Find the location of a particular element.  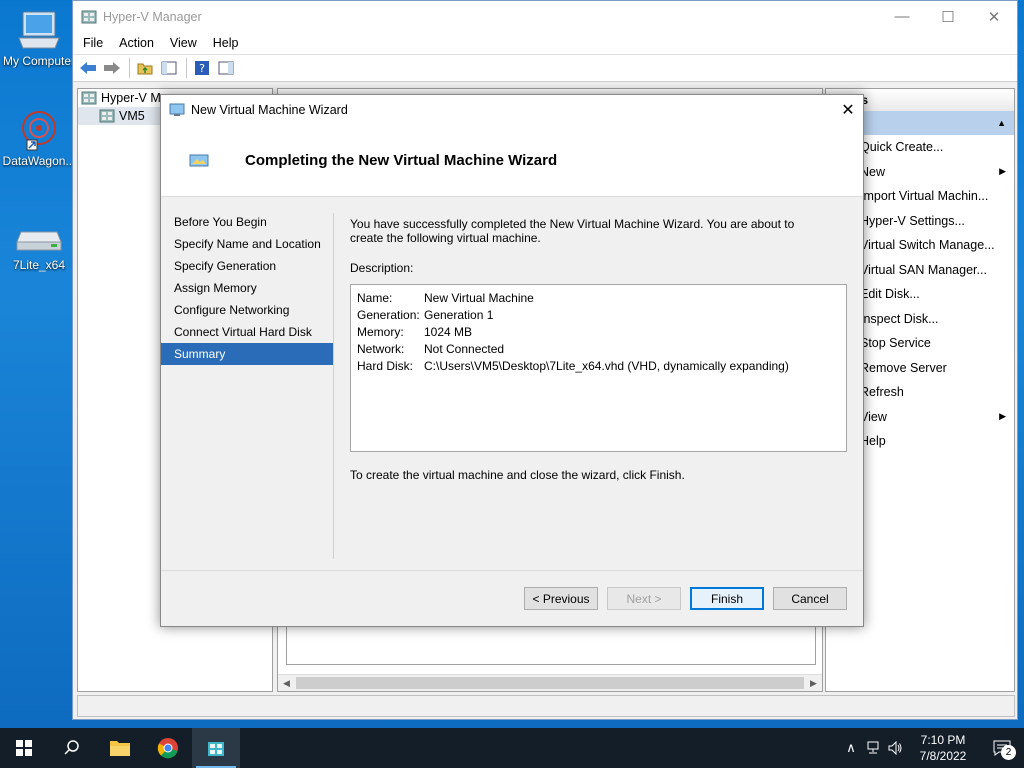

desc-value: Not Connected is located at coordinates (464, 348).